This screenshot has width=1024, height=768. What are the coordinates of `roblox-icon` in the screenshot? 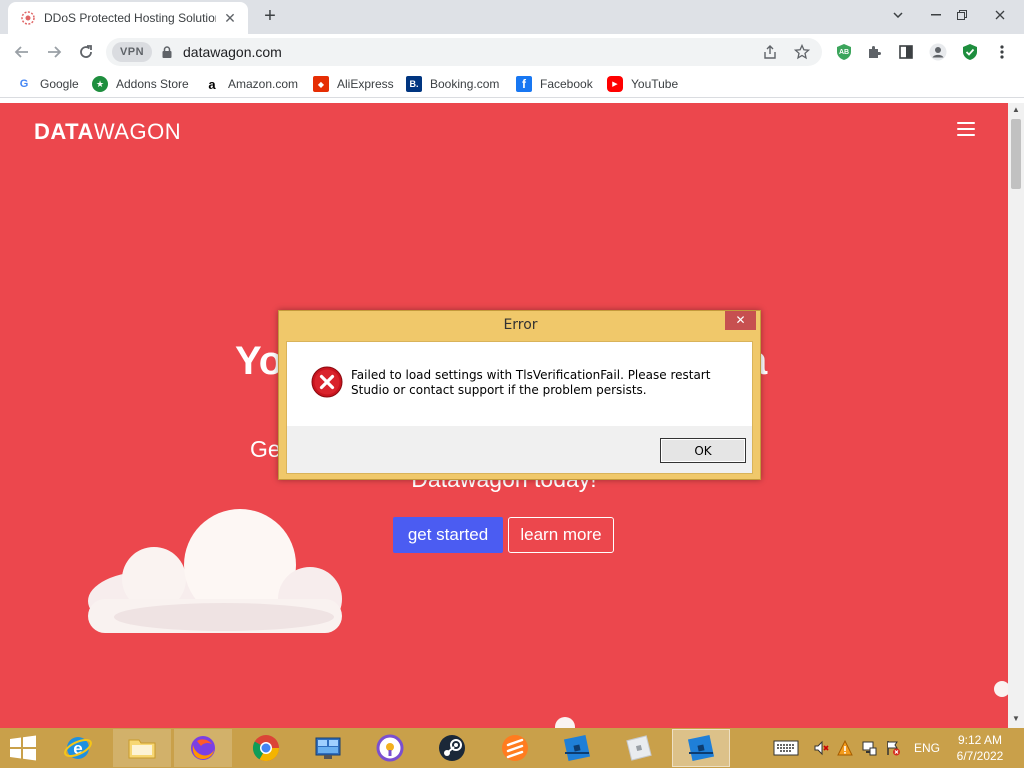 It's located at (639, 748).